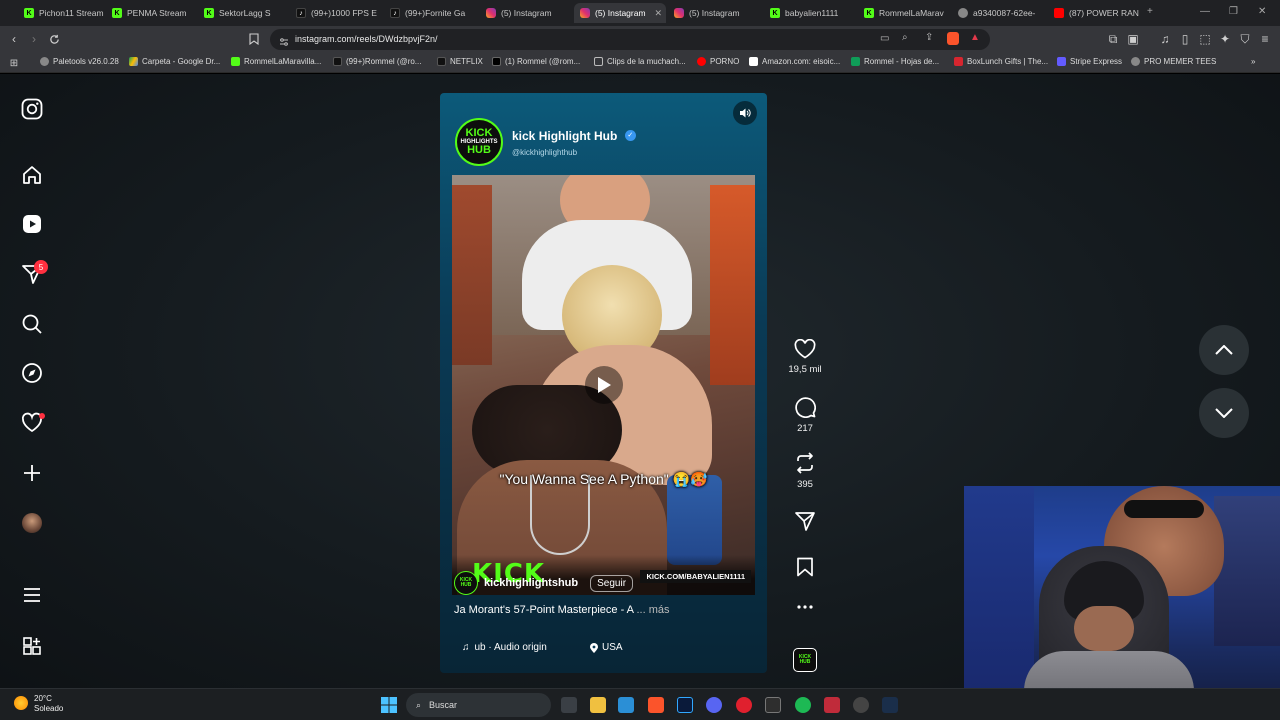  What do you see at coordinates (466, 583) in the screenshot?
I see `owner-avatar: KICK HUB` at bounding box center [466, 583].